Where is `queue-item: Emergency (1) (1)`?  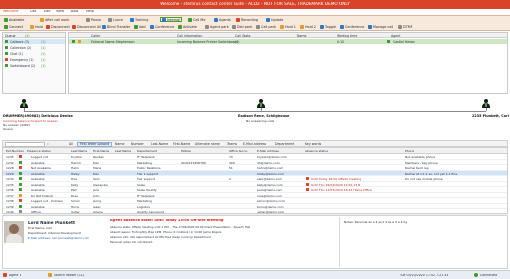 queue-item: Emergency (1) (1) is located at coordinates (34, 59).